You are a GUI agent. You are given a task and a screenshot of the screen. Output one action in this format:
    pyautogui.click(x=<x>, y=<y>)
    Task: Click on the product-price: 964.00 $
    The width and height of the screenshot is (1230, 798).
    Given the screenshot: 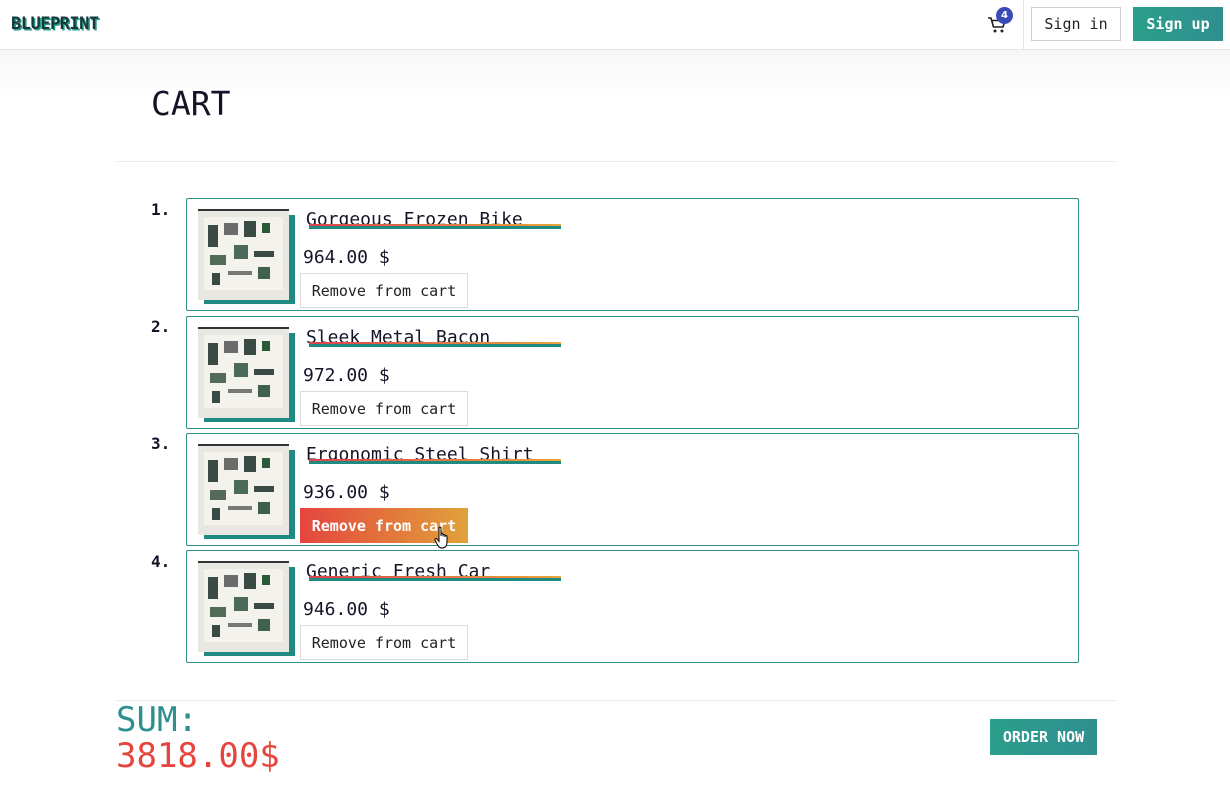 What is the action you would take?
    pyautogui.click(x=346, y=257)
    